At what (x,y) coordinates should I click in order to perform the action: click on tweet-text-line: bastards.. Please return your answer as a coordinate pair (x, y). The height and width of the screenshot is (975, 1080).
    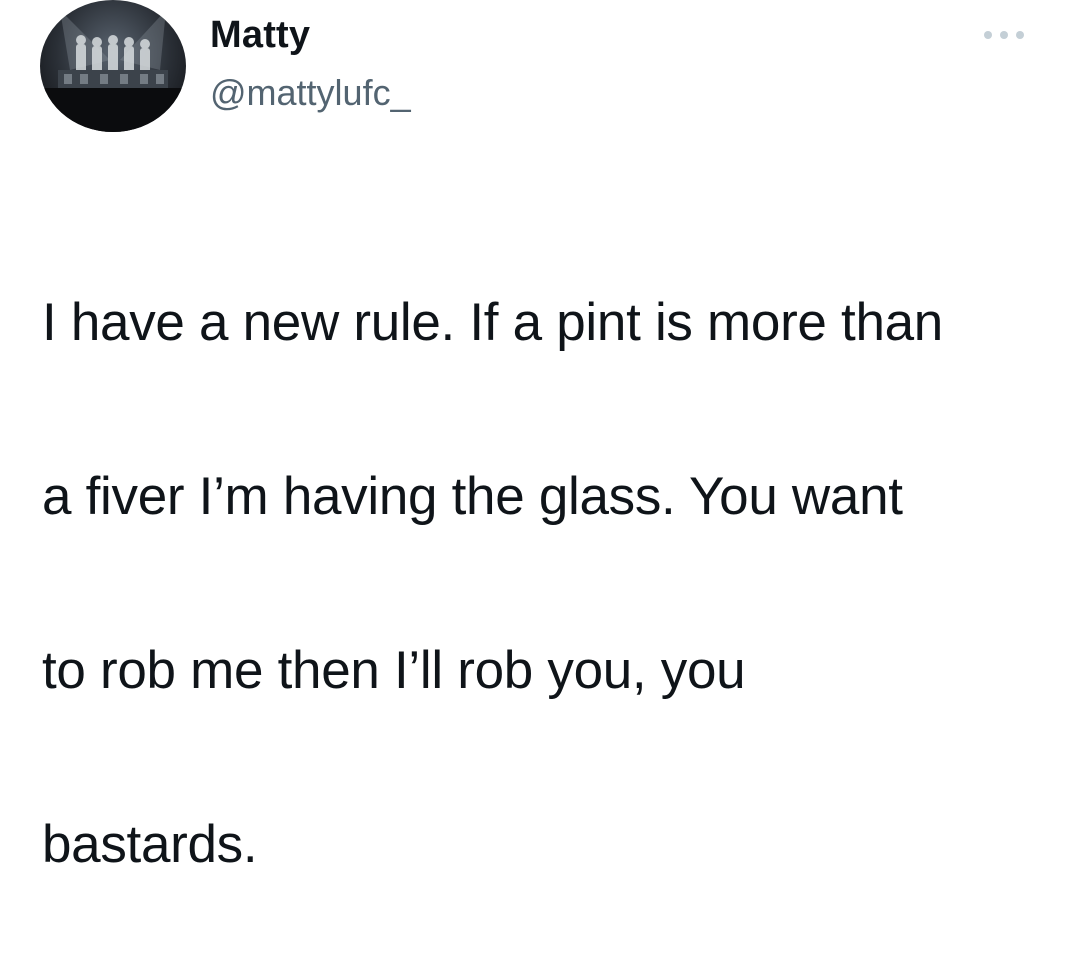
    Looking at the image, I should click on (150, 844).